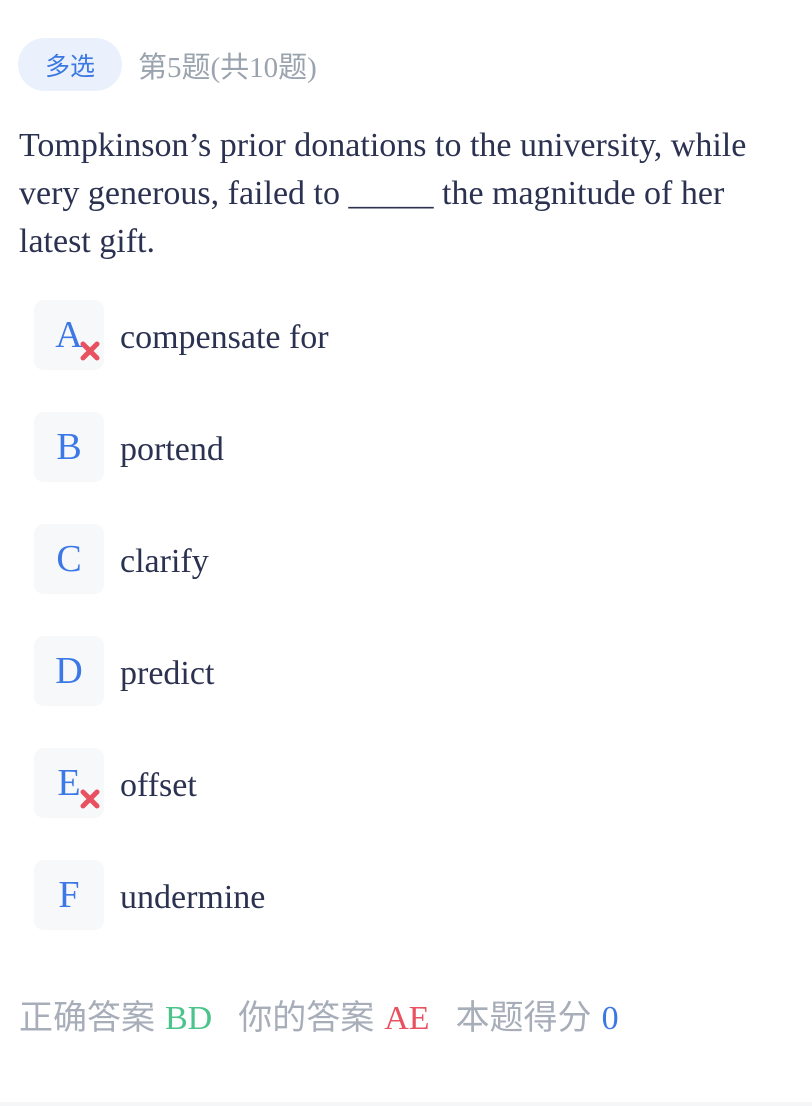  Describe the element at coordinates (87, 1018) in the screenshot. I see `correct-answer-label: 正确答案` at that location.